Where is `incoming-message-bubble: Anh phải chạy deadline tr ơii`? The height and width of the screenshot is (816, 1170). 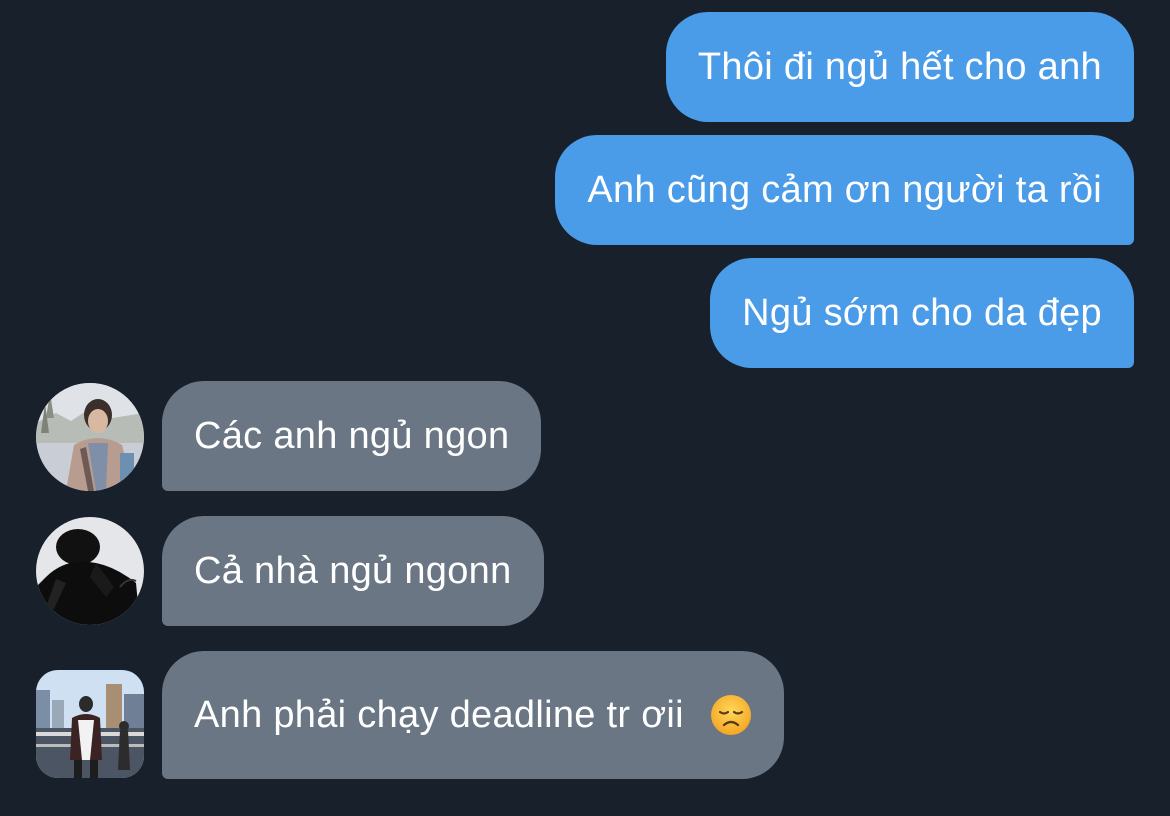
incoming-message-bubble: Anh phải chạy deadline tr ơii is located at coordinates (473, 715).